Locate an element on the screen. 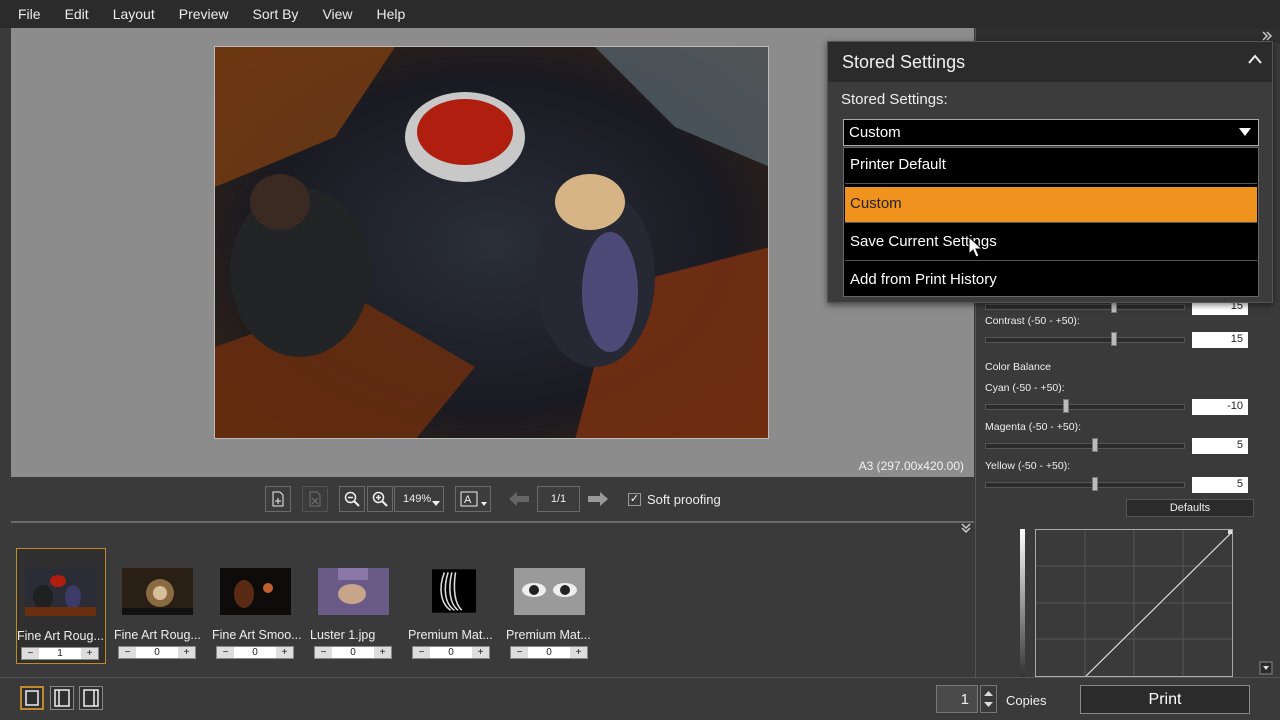 The width and height of the screenshot is (1280, 720). stored-settings-dropdown: Custom is located at coordinates (1051, 132).